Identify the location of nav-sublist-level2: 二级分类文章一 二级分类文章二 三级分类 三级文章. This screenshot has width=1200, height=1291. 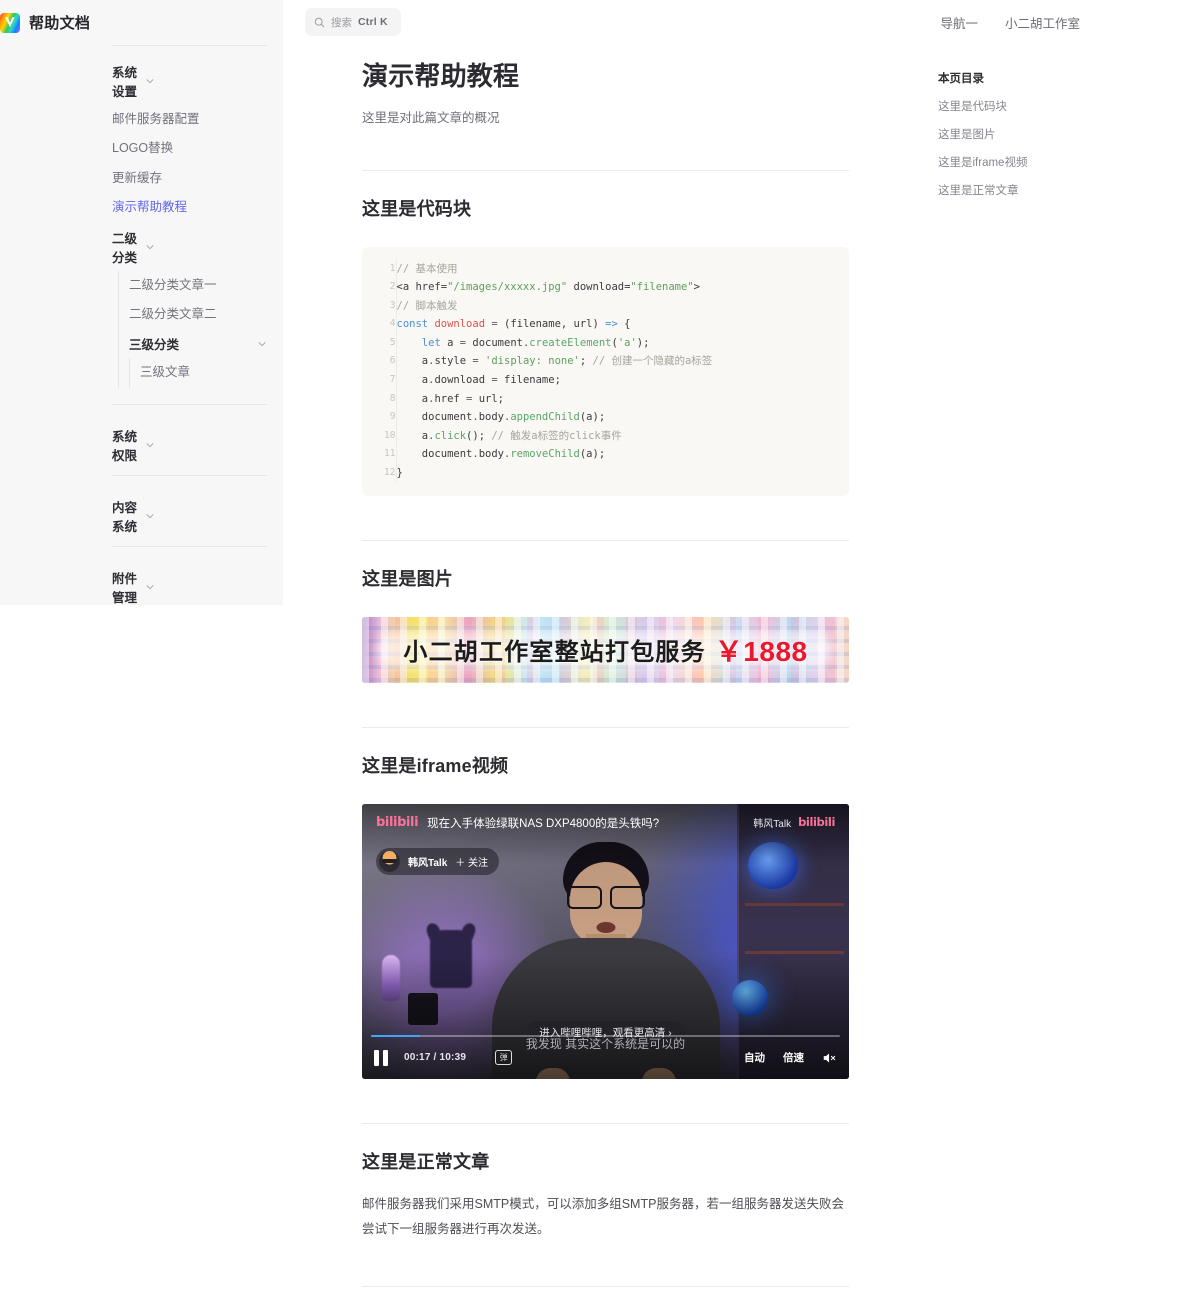
(200, 329).